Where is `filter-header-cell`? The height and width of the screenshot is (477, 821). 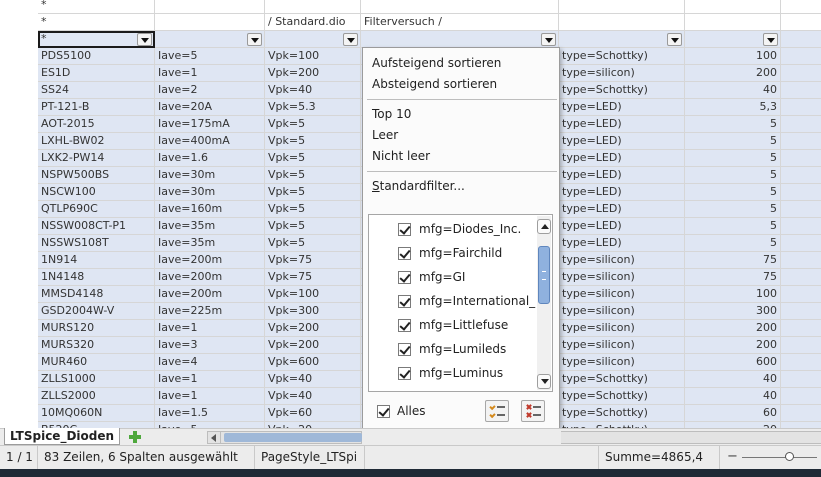
filter-header-cell is located at coordinates (313, 39).